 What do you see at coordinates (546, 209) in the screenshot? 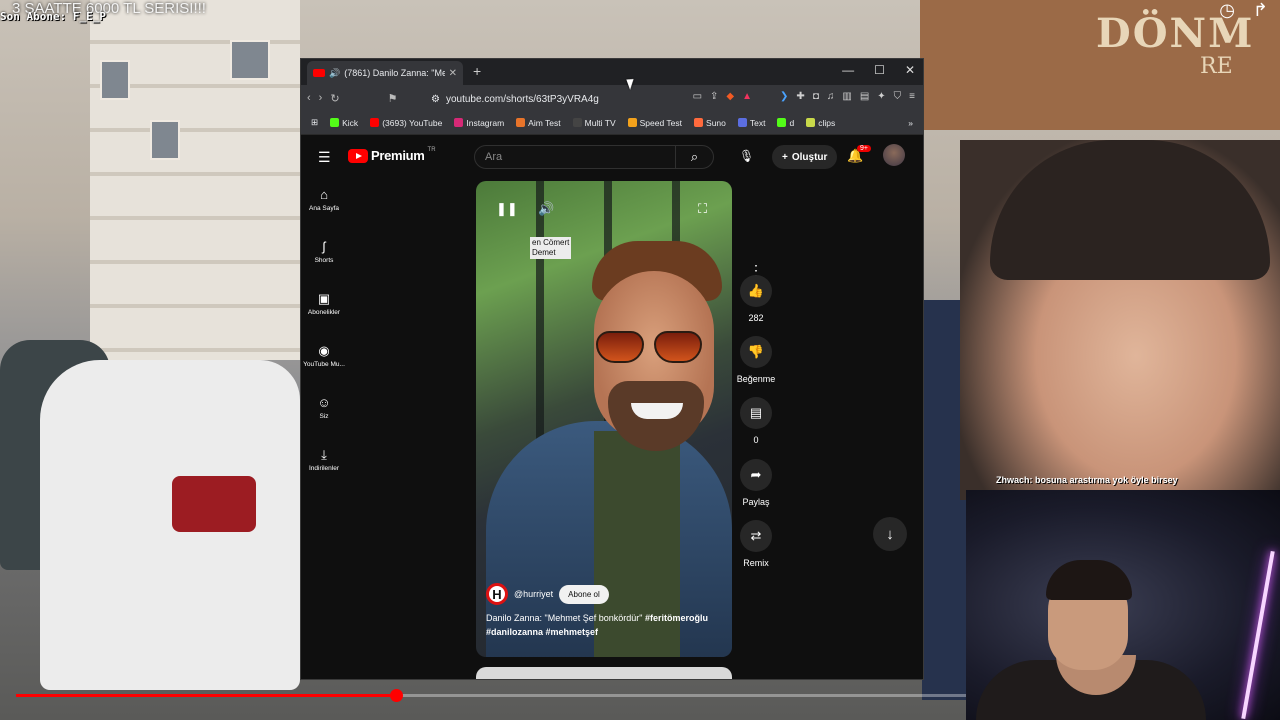
I see `volume-icon: 🔊` at bounding box center [546, 209].